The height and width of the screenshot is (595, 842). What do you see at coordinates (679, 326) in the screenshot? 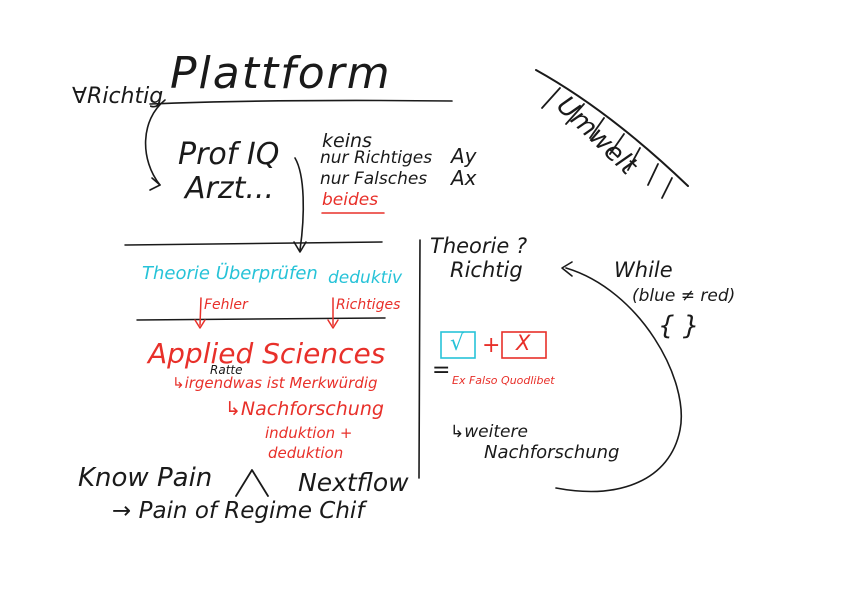
I see `braces-label: { }` at bounding box center [679, 326].